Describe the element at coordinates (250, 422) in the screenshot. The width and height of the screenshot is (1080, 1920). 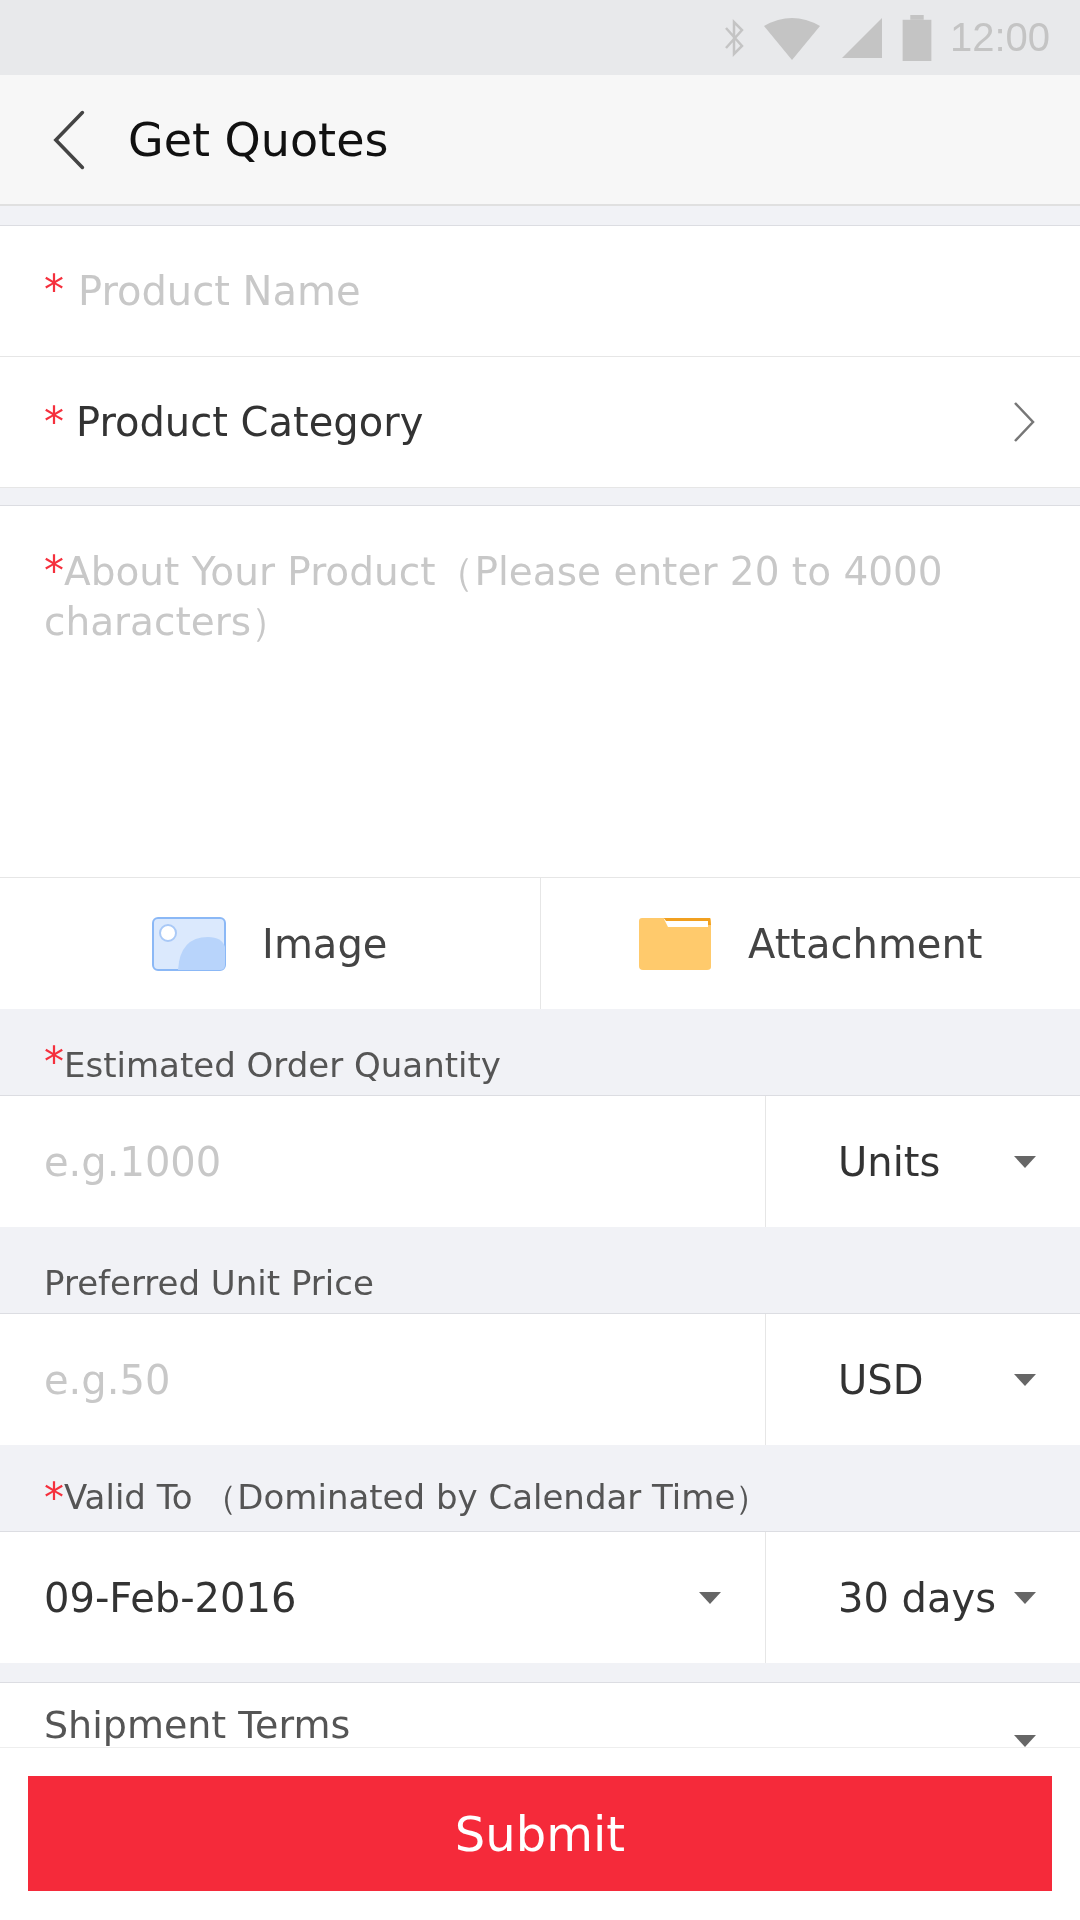
I see `category-label: Product Category` at that location.